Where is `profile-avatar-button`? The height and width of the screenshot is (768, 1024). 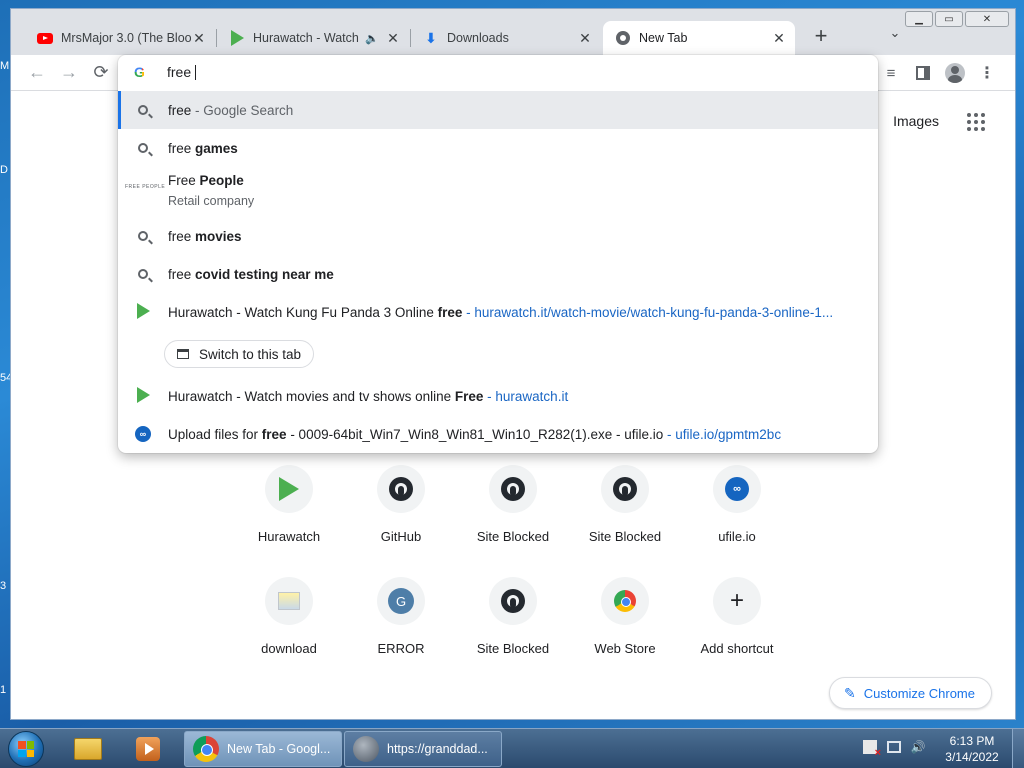
profile-avatar-button is located at coordinates (955, 73).